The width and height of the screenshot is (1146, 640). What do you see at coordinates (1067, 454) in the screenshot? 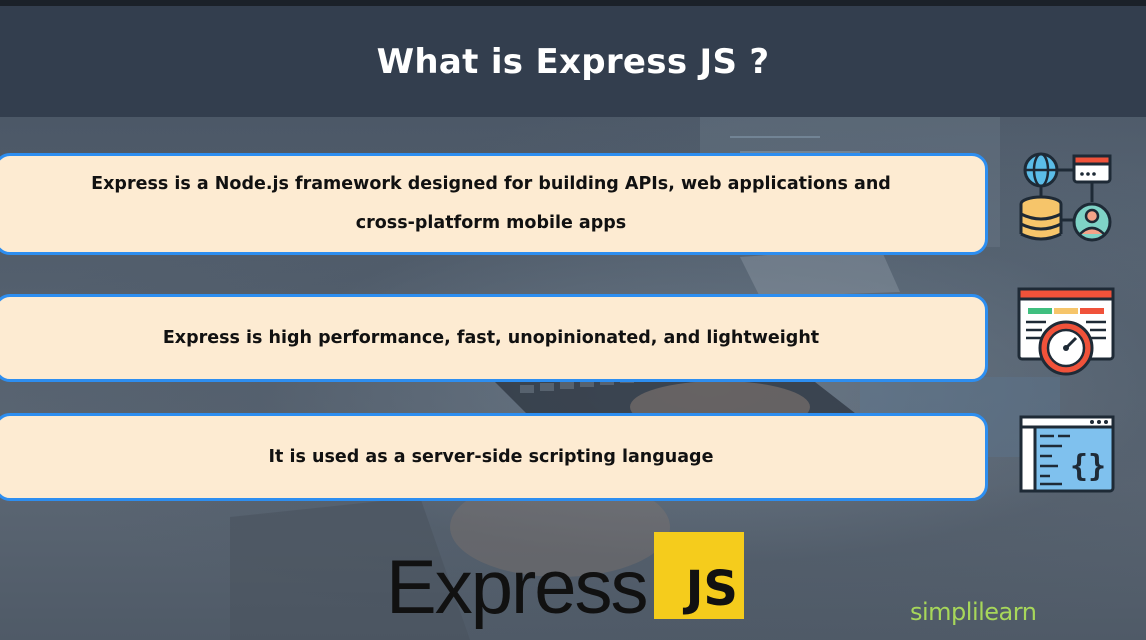
I see `code-window-icon: {}` at bounding box center [1067, 454].